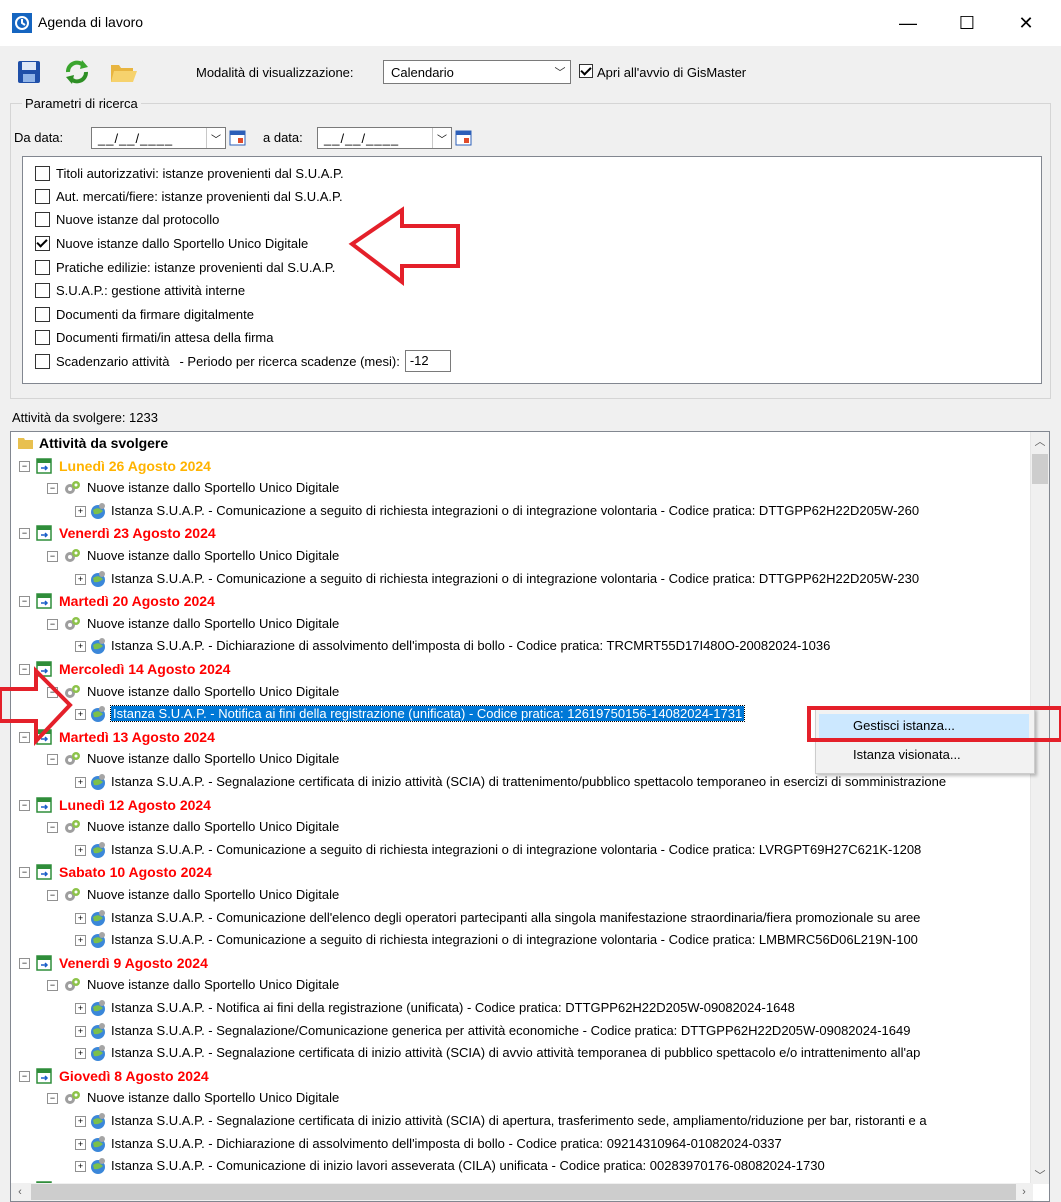  I want to click on refresh-icon, so click(77, 72).